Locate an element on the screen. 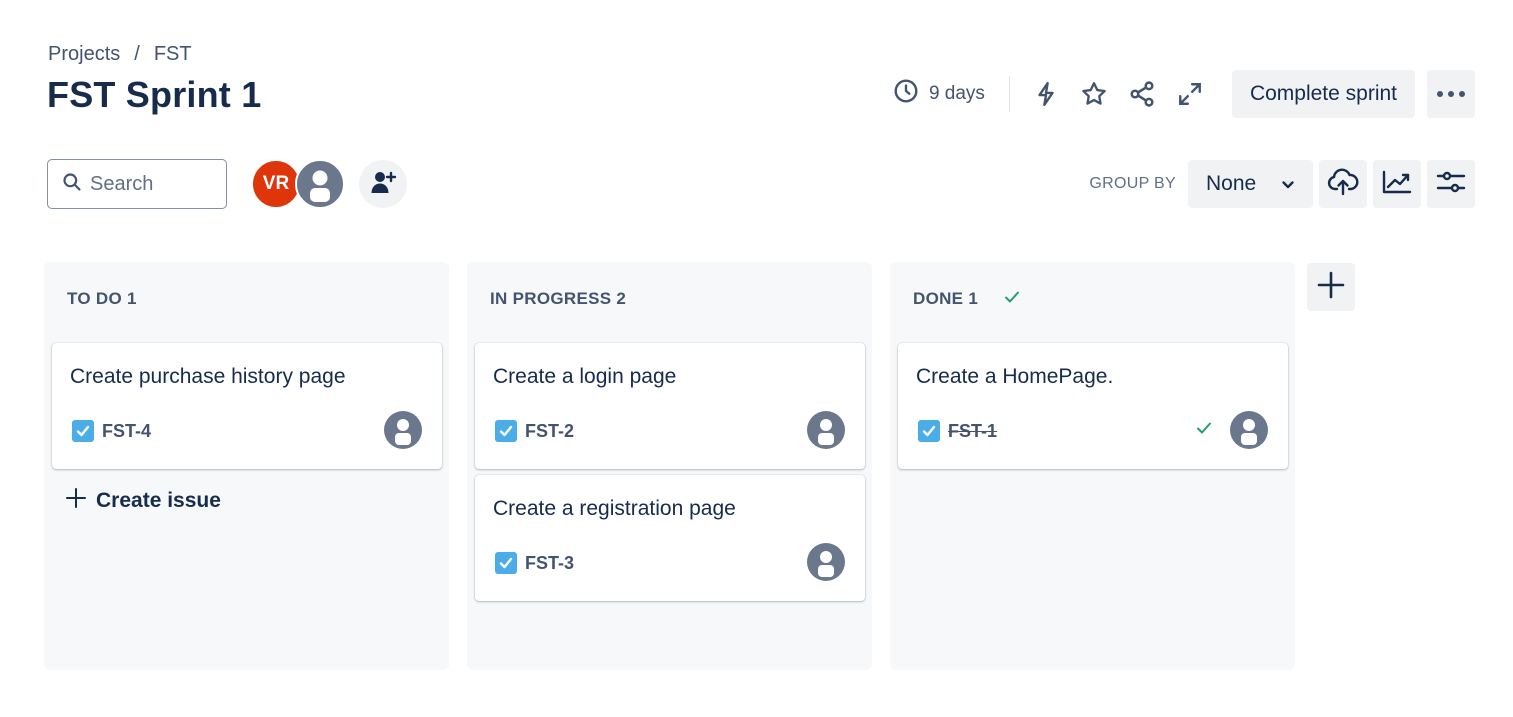 Image resolution: width=1513 pixels, height=717 pixels. avatar-vr: VR is located at coordinates (276, 184).